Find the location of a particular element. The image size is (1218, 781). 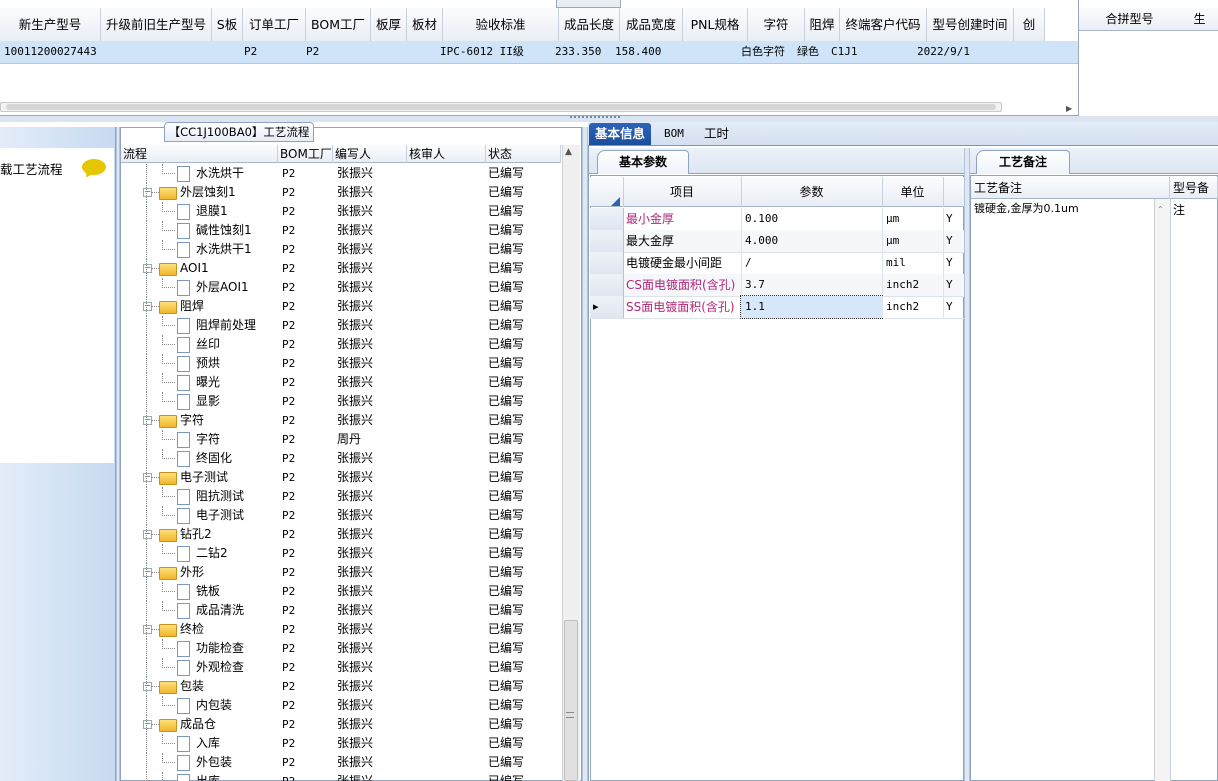

model-grid-cell: 白色字符 is located at coordinates (765, 52).